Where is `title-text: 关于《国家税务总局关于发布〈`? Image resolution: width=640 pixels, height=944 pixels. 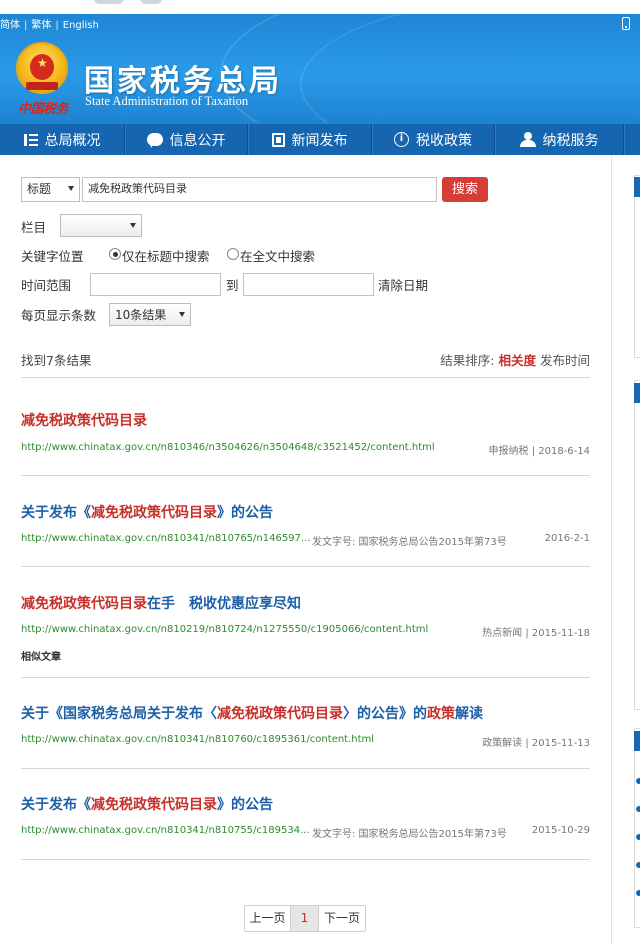 title-text: 关于《国家税务总局关于发布〈 is located at coordinates (119, 714).